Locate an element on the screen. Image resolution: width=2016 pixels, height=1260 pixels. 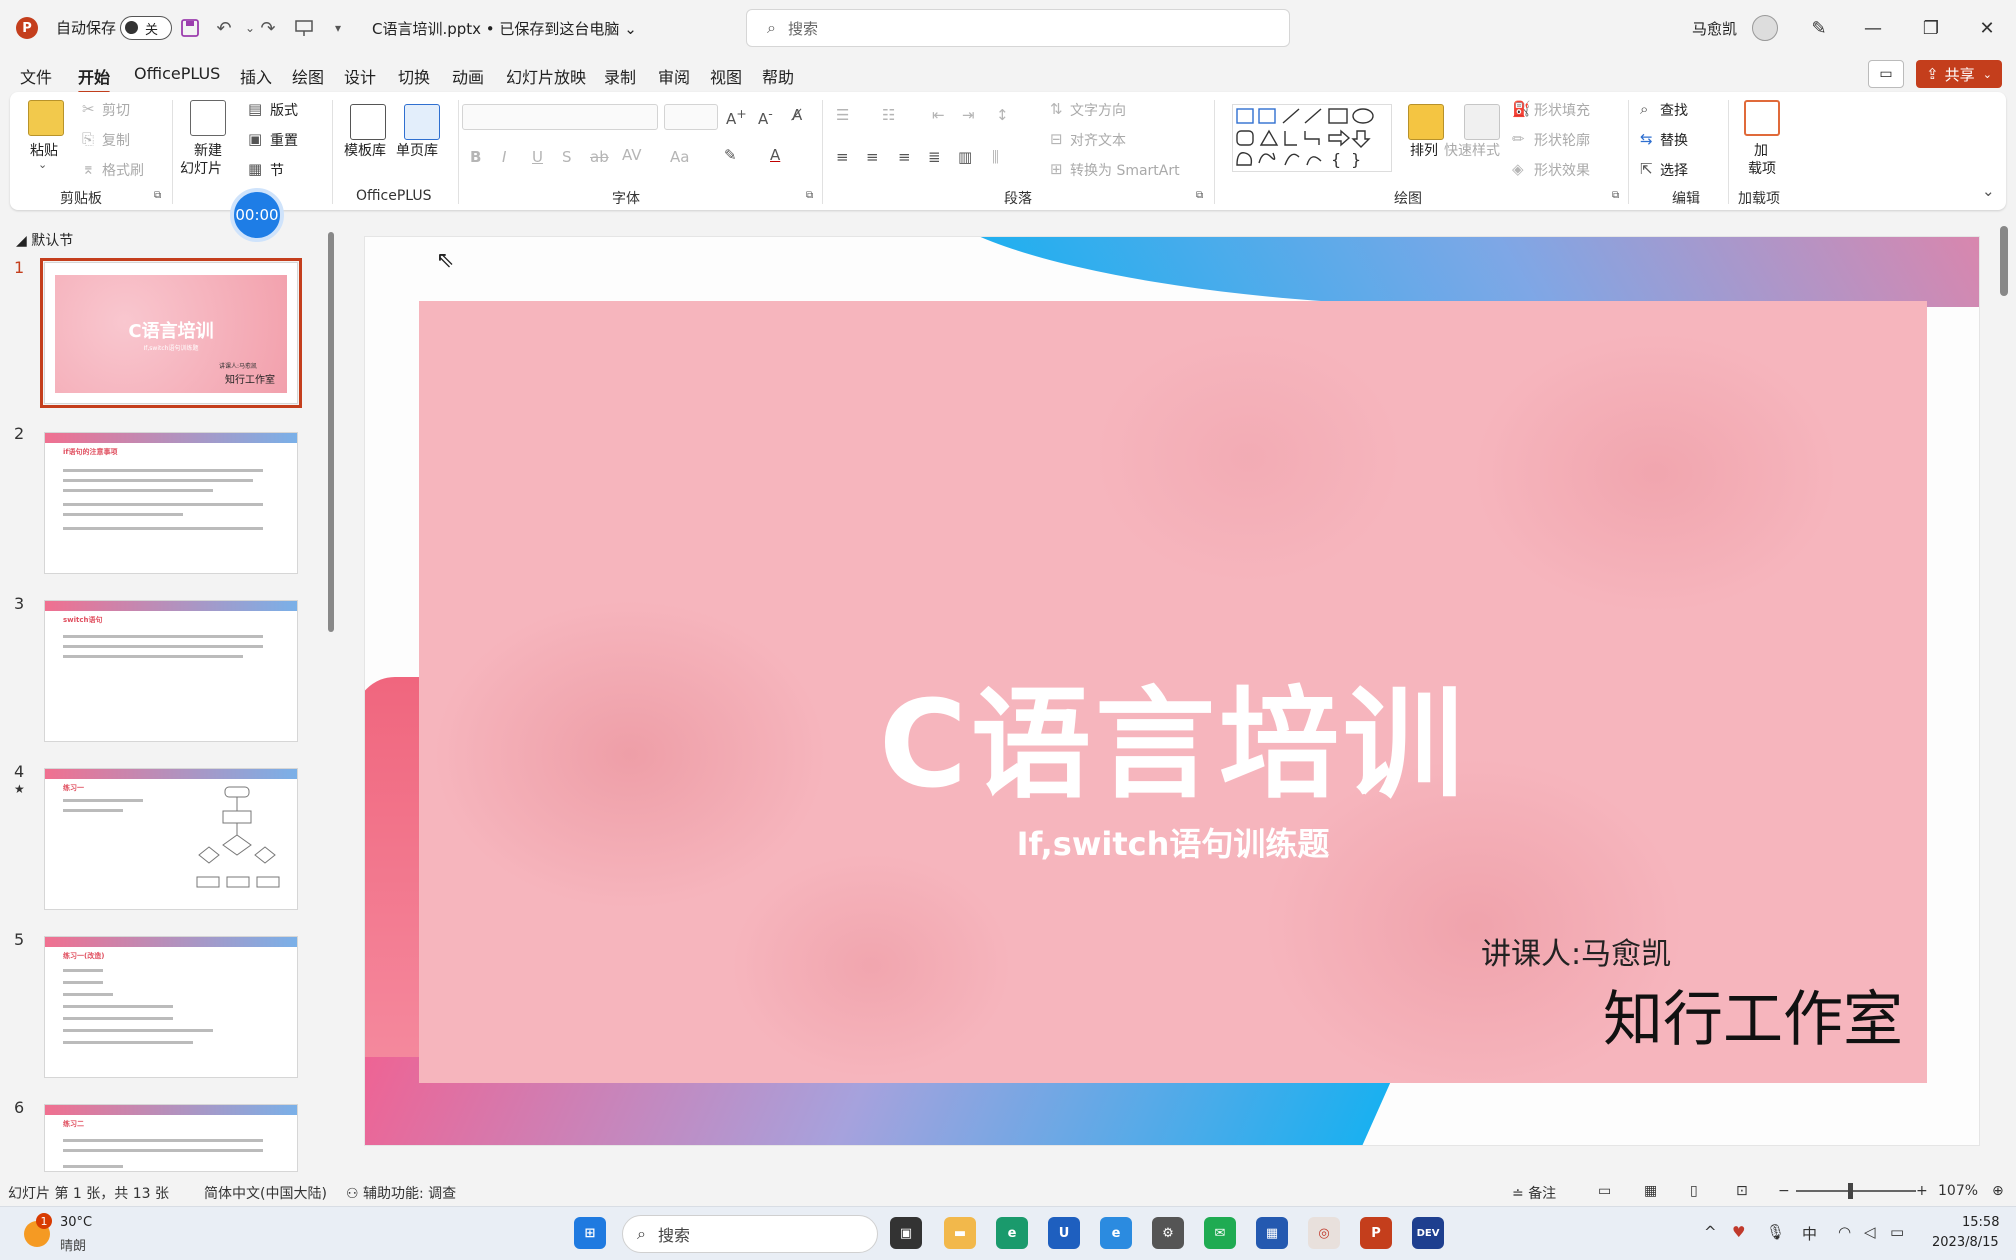
accessibility-status: ⚇ 辅助功能: 调查 is located at coordinates (401, 1193).